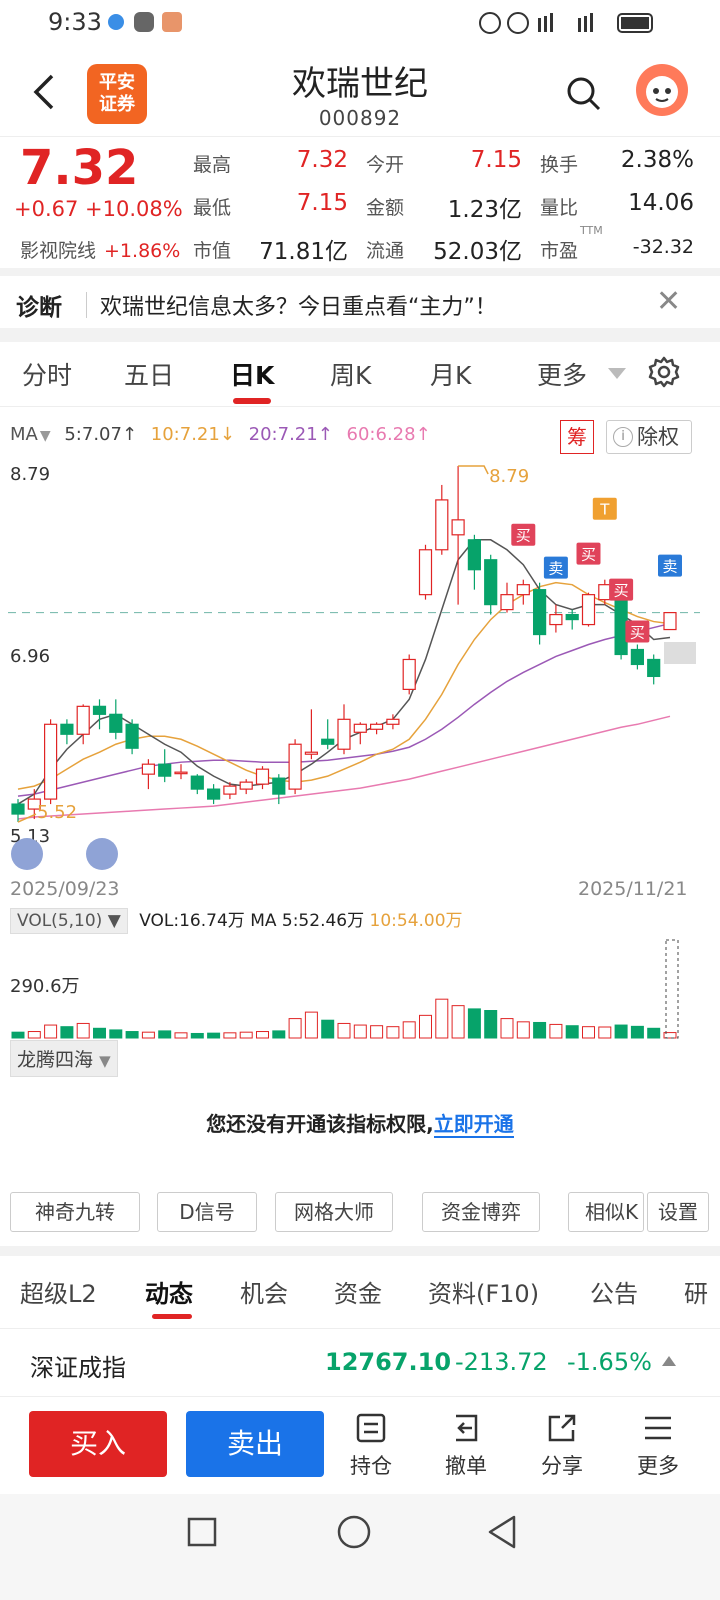 This screenshot has width=720, height=1600. I want to click on volume-indicator-select: VOL(5,10) ▼, so click(69, 921).